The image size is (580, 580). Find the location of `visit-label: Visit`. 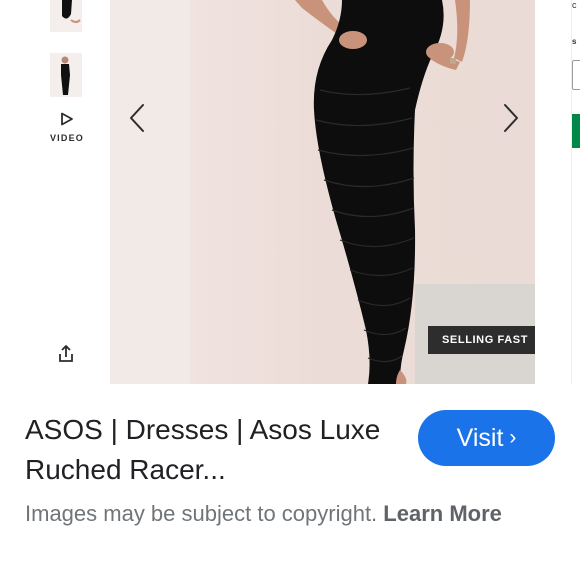

visit-label: Visit is located at coordinates (480, 438).